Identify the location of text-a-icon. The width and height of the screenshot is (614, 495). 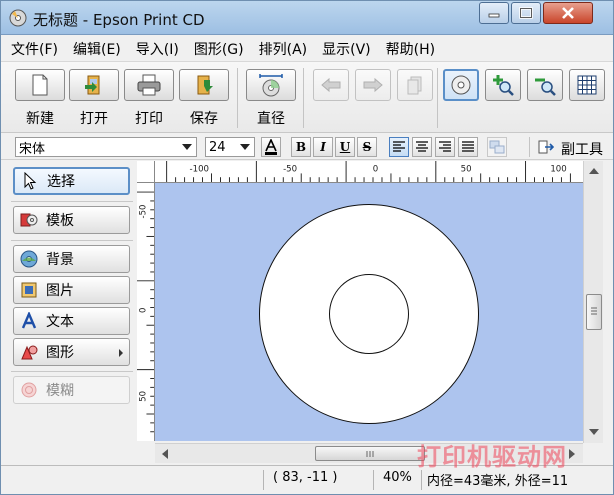
(29, 321).